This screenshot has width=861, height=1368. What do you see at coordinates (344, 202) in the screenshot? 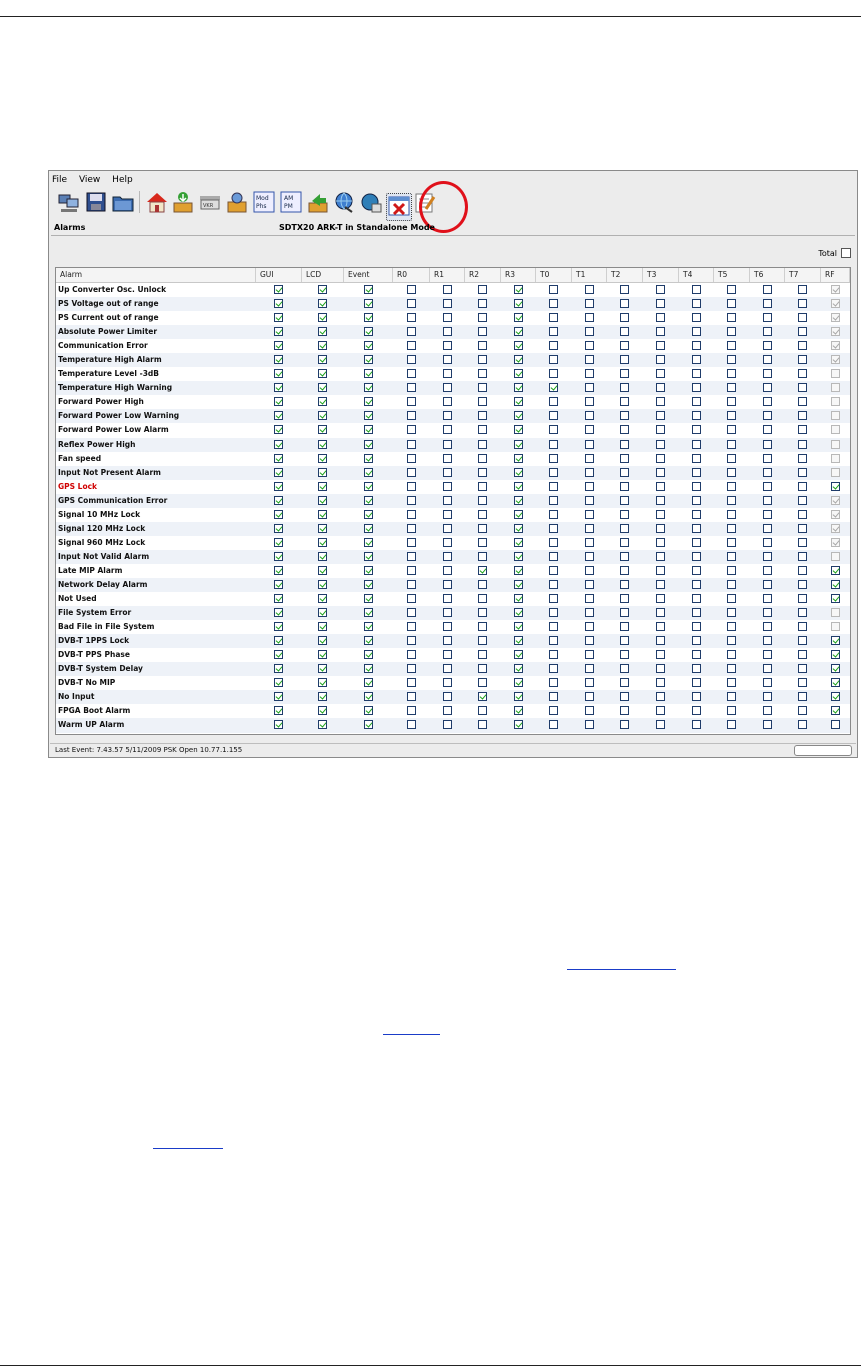
I see `network-globe-icon` at bounding box center [344, 202].